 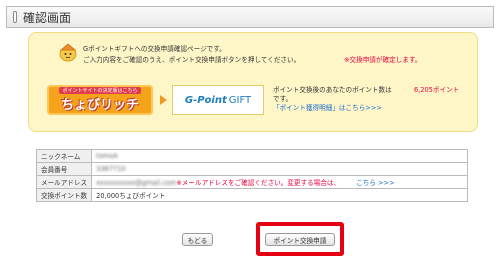 What do you see at coordinates (64, 156) in the screenshot?
I see `nickname-label: ニックネーム` at bounding box center [64, 156].